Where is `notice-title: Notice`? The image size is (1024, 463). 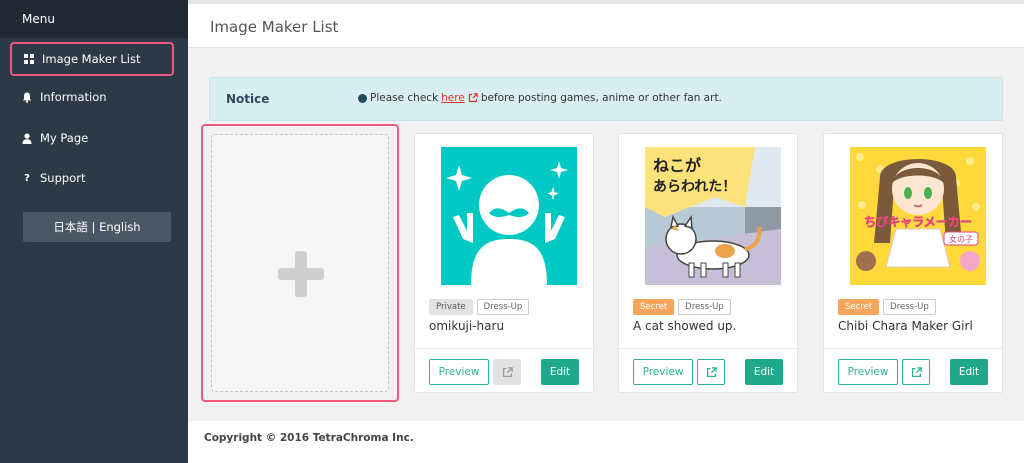 notice-title: Notice is located at coordinates (248, 99).